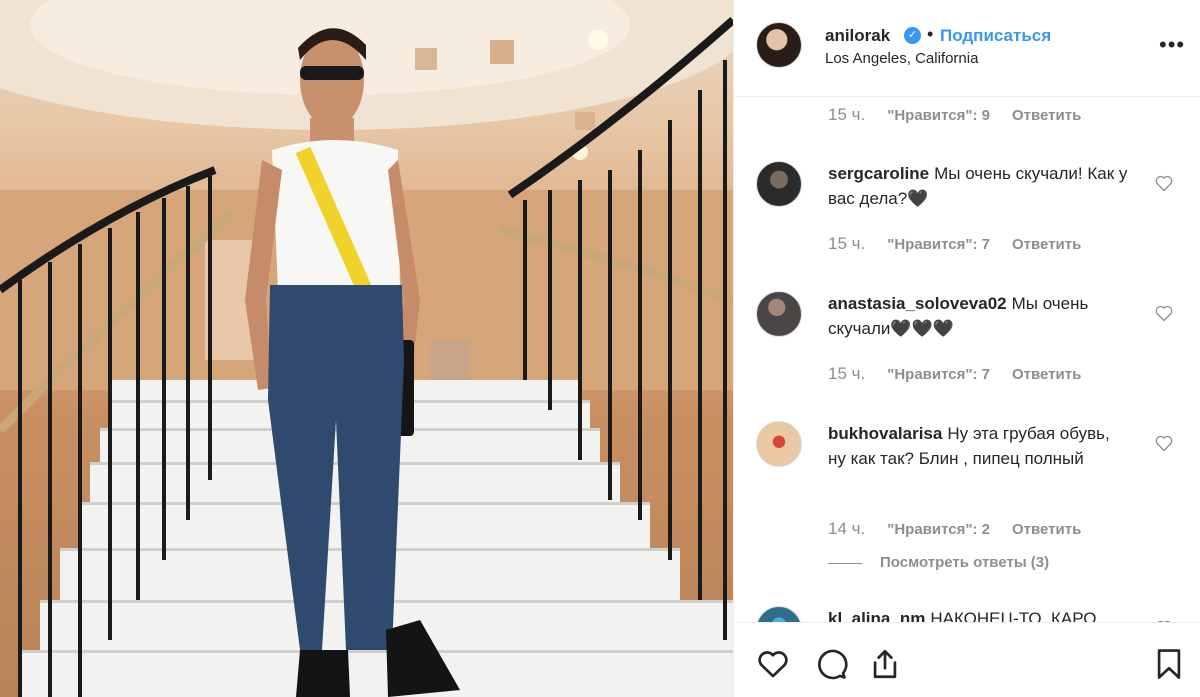 This screenshot has width=1200, height=697. What do you see at coordinates (938, 115) in the screenshot?
I see `comment-likes: "Нравится": 9` at bounding box center [938, 115].